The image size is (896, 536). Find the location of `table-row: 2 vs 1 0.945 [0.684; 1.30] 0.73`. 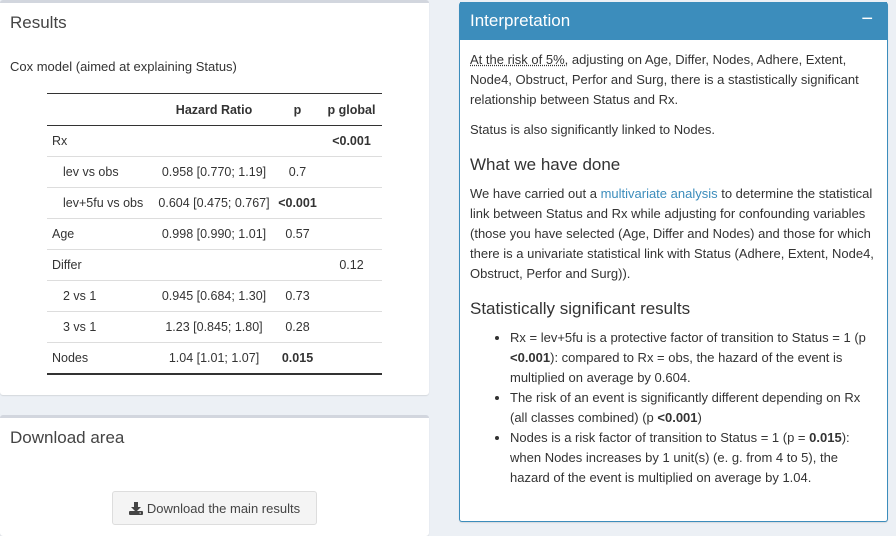

table-row: 2 vs 1 0.945 [0.684; 1.30] 0.73 is located at coordinates (214, 296).